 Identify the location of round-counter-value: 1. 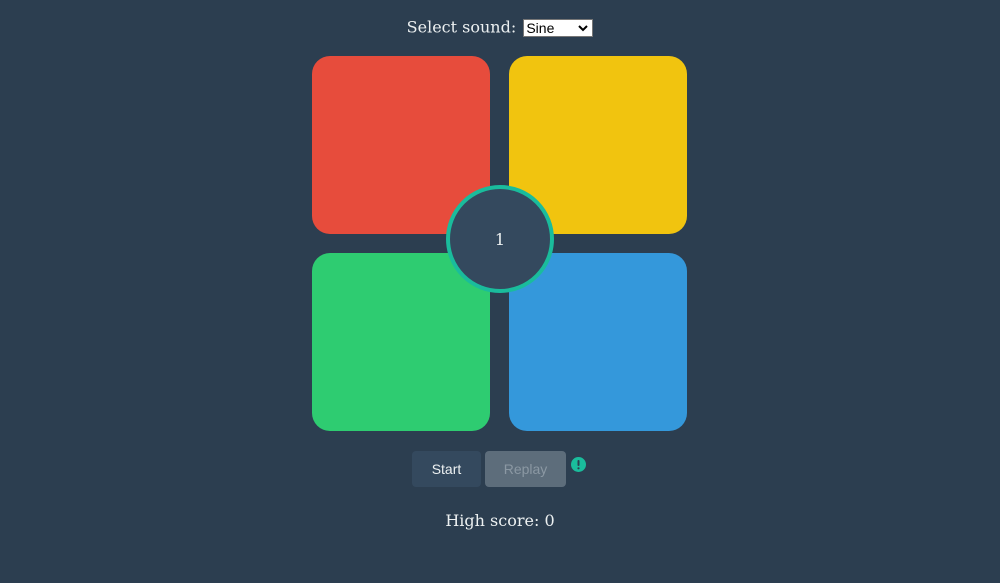
(500, 239).